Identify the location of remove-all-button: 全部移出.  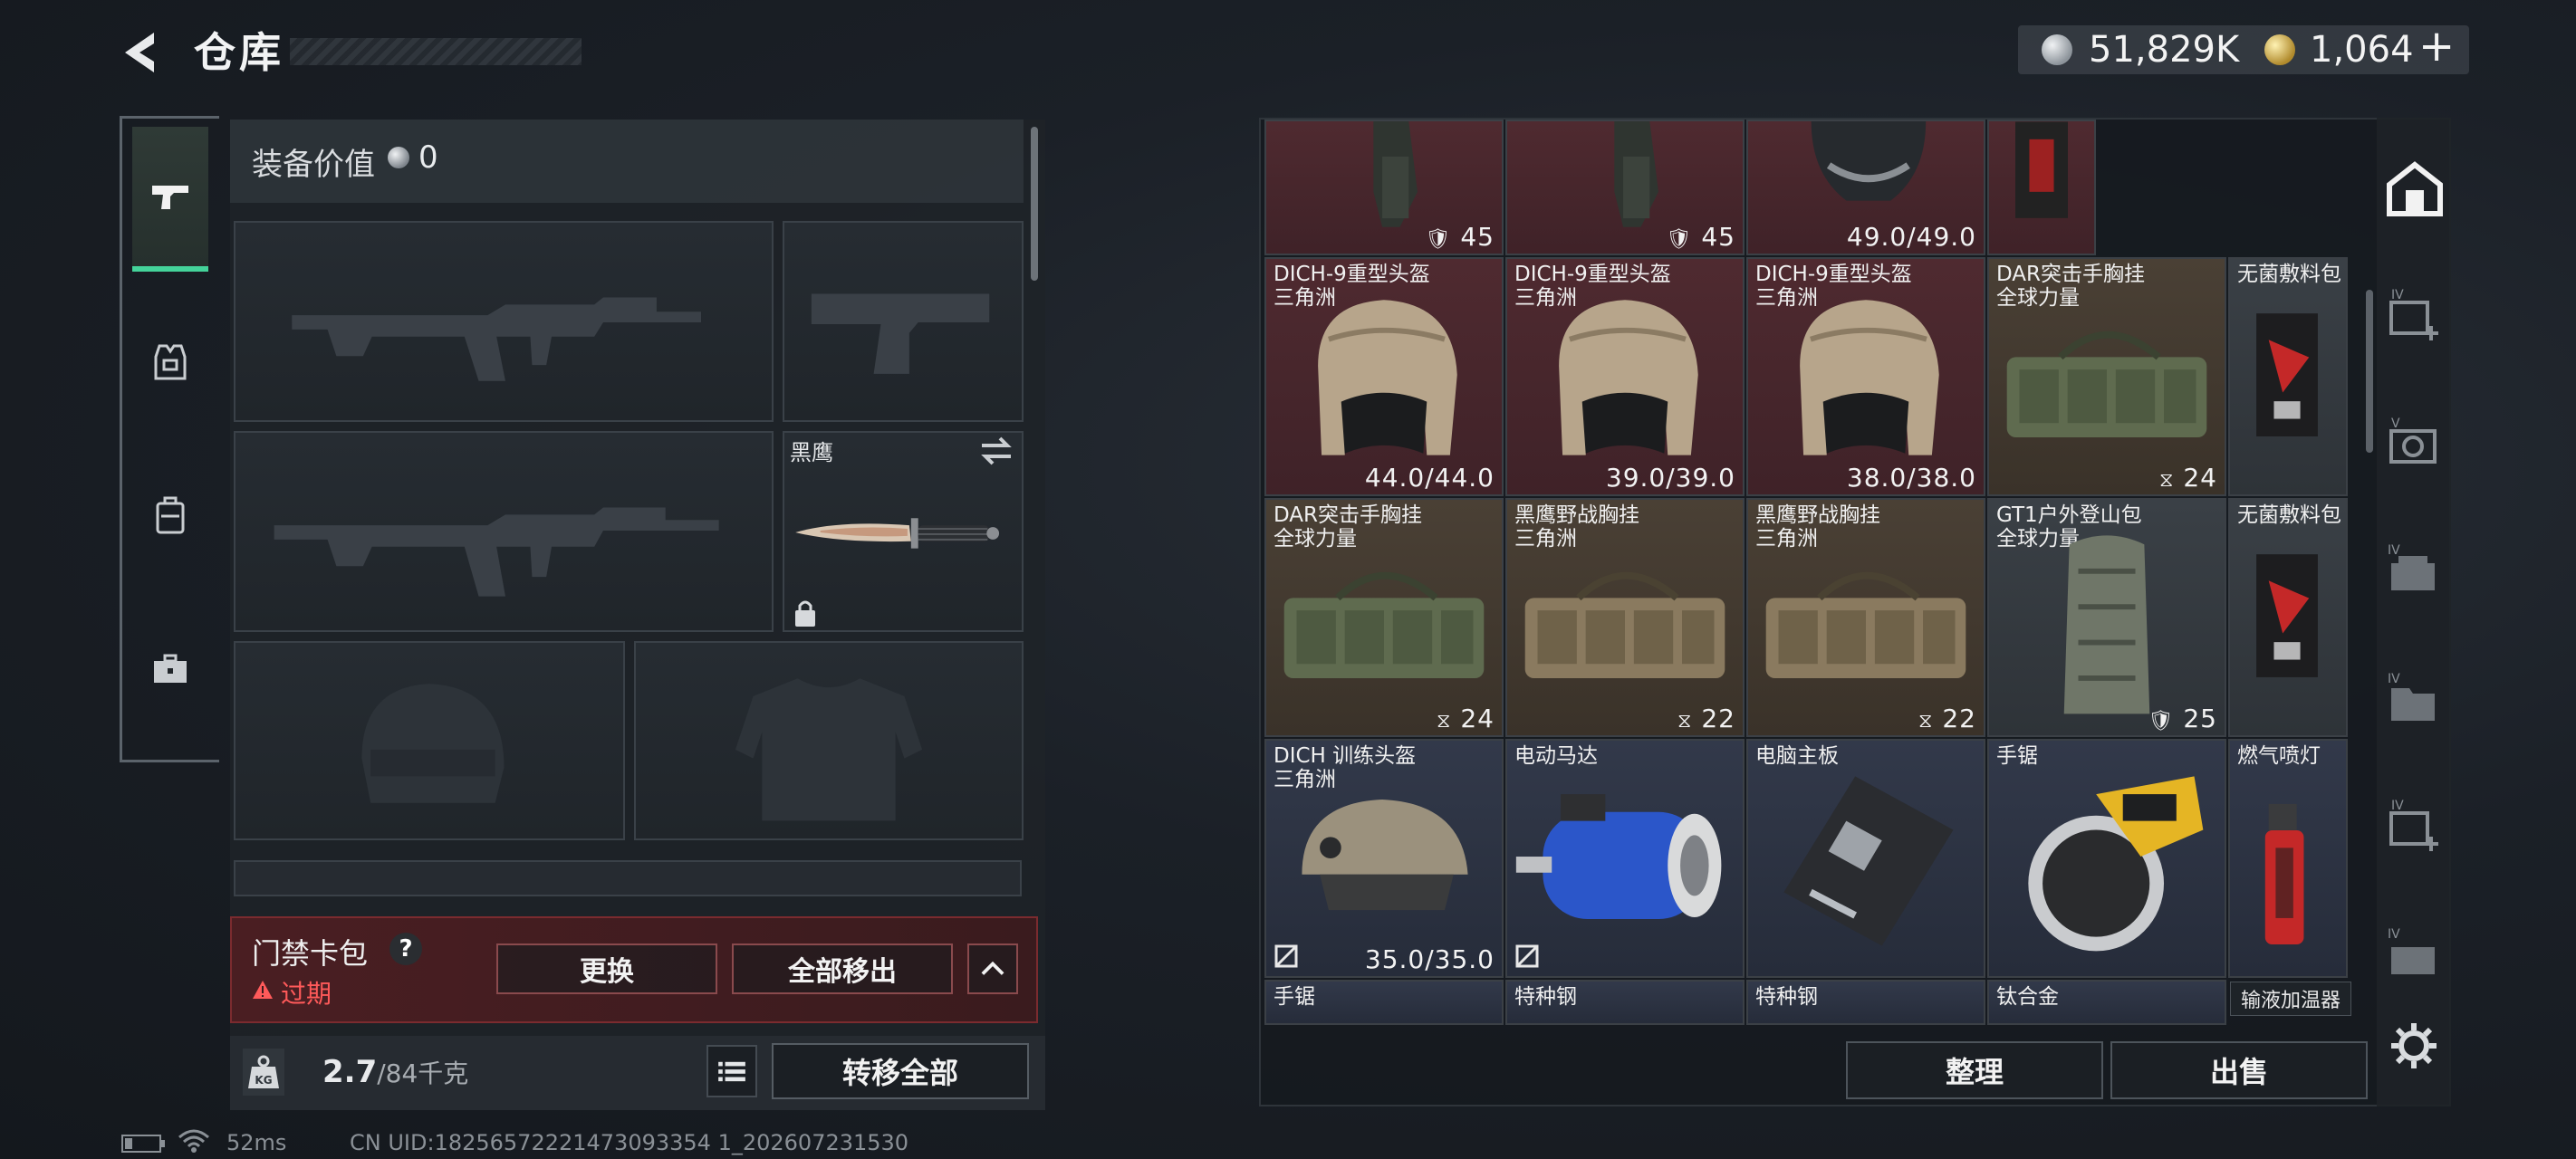
(842, 969).